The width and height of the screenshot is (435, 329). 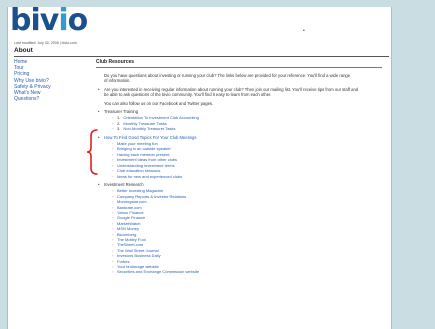 I want to click on bivio-logo: bivio, so click(x=49, y=22).